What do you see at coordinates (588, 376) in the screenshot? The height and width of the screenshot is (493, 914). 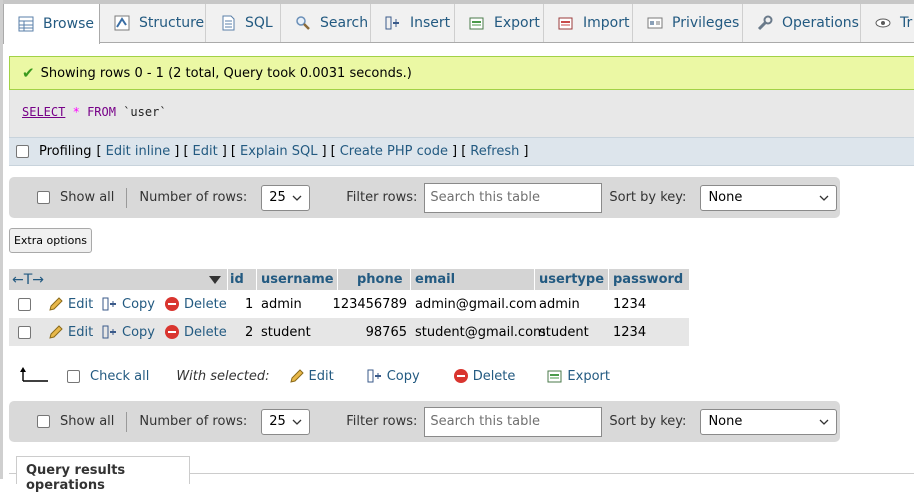 I see `bulk-export-label: Export` at bounding box center [588, 376].